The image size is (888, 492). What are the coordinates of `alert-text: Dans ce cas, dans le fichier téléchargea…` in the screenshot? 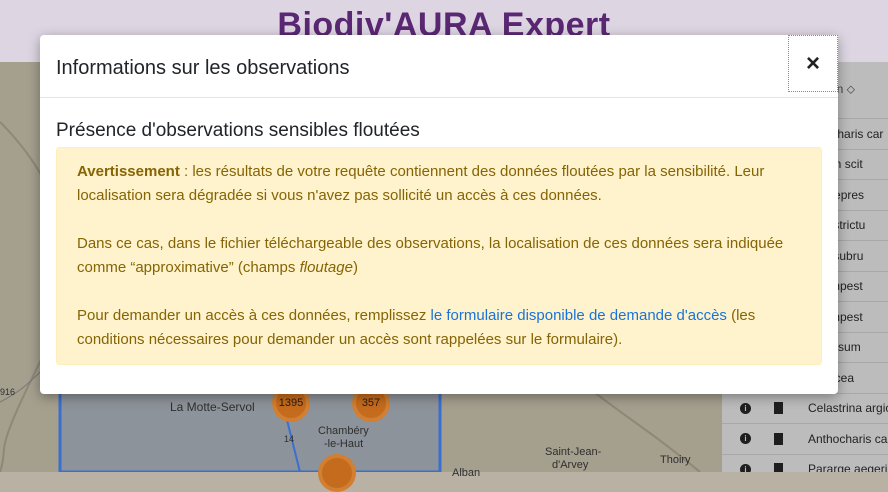 It's located at (430, 255).